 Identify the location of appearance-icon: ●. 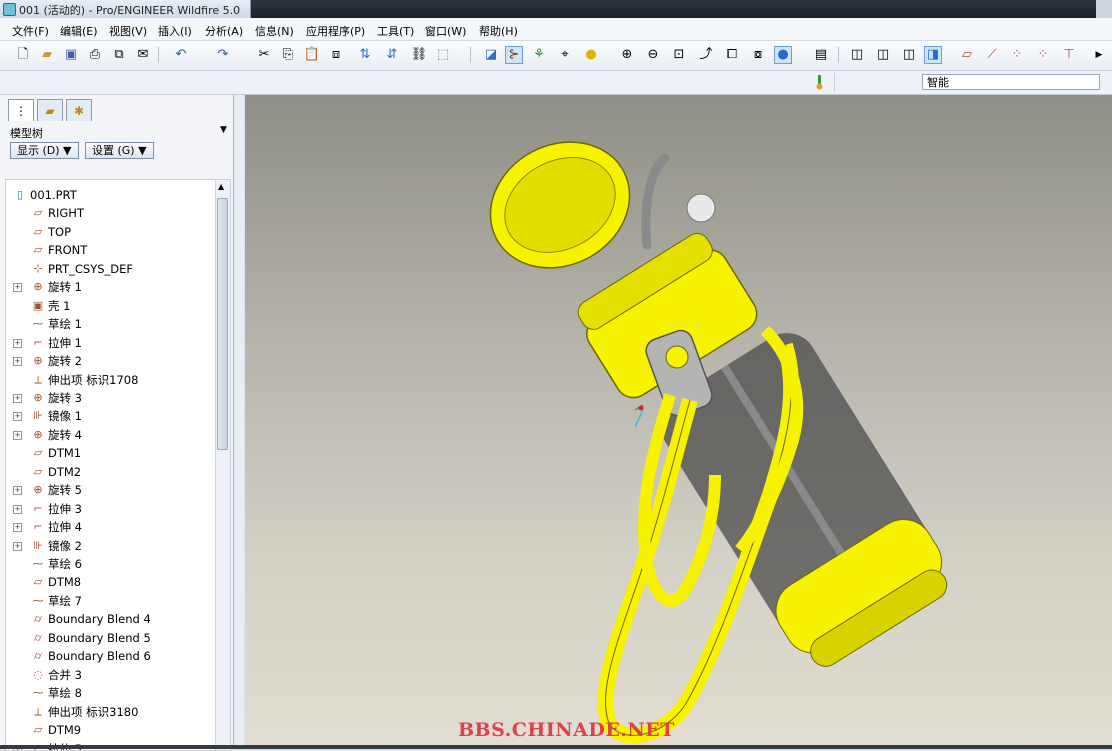
(591, 55).